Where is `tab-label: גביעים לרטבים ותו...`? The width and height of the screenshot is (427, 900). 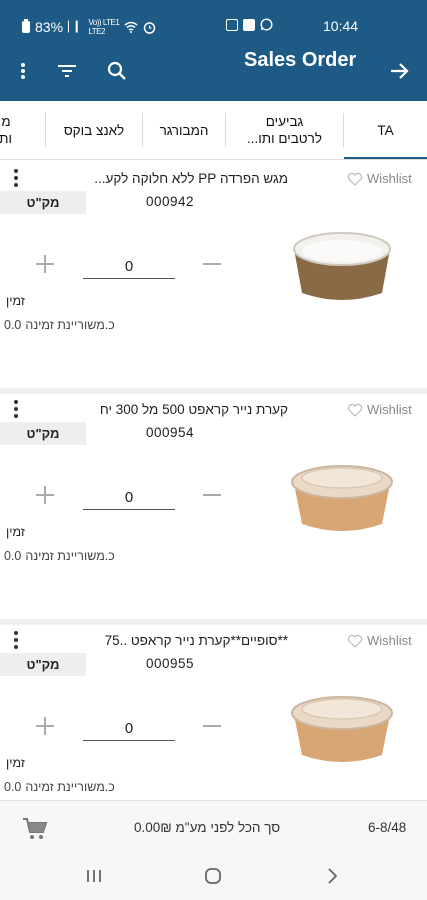 tab-label: גביעים לרטבים ותו... is located at coordinates (284, 130).